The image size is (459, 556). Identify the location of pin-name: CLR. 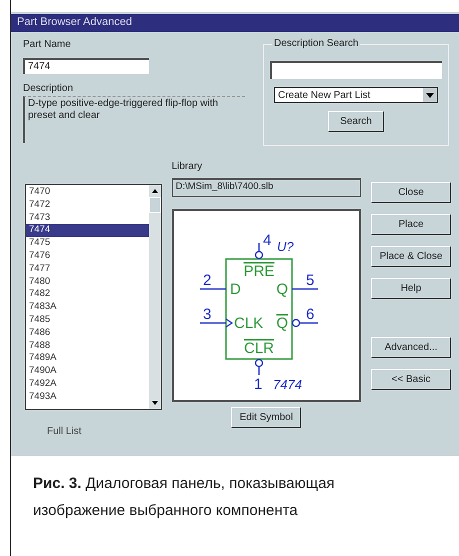
(259, 349).